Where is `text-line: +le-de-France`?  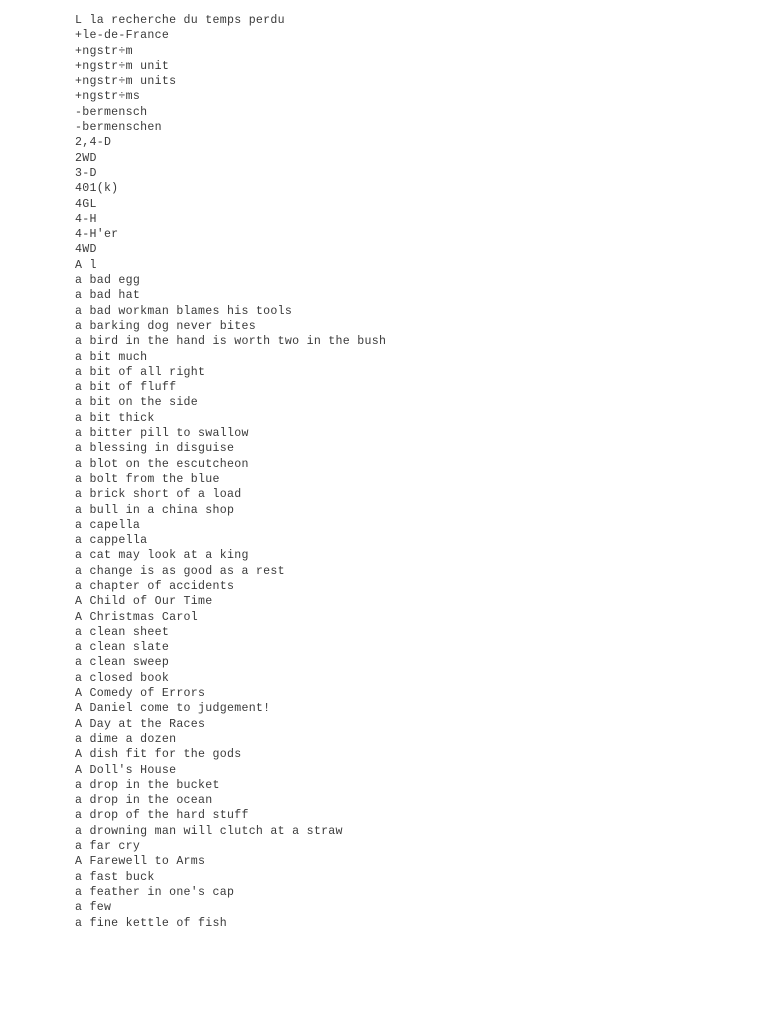 text-line: +le-de-France is located at coordinates (122, 36).